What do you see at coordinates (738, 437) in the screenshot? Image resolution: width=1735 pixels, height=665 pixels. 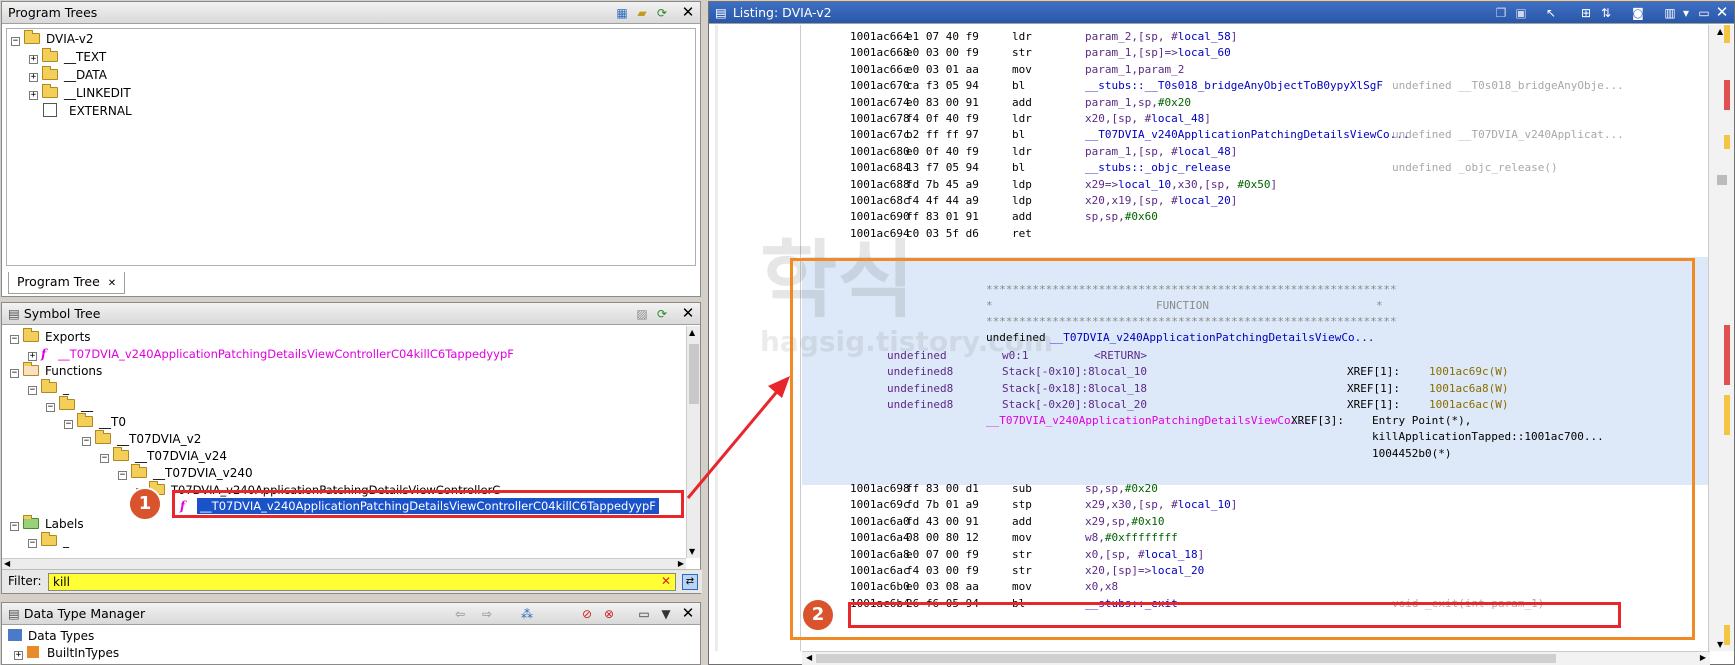 I see `annotation-arrow` at bounding box center [738, 437].